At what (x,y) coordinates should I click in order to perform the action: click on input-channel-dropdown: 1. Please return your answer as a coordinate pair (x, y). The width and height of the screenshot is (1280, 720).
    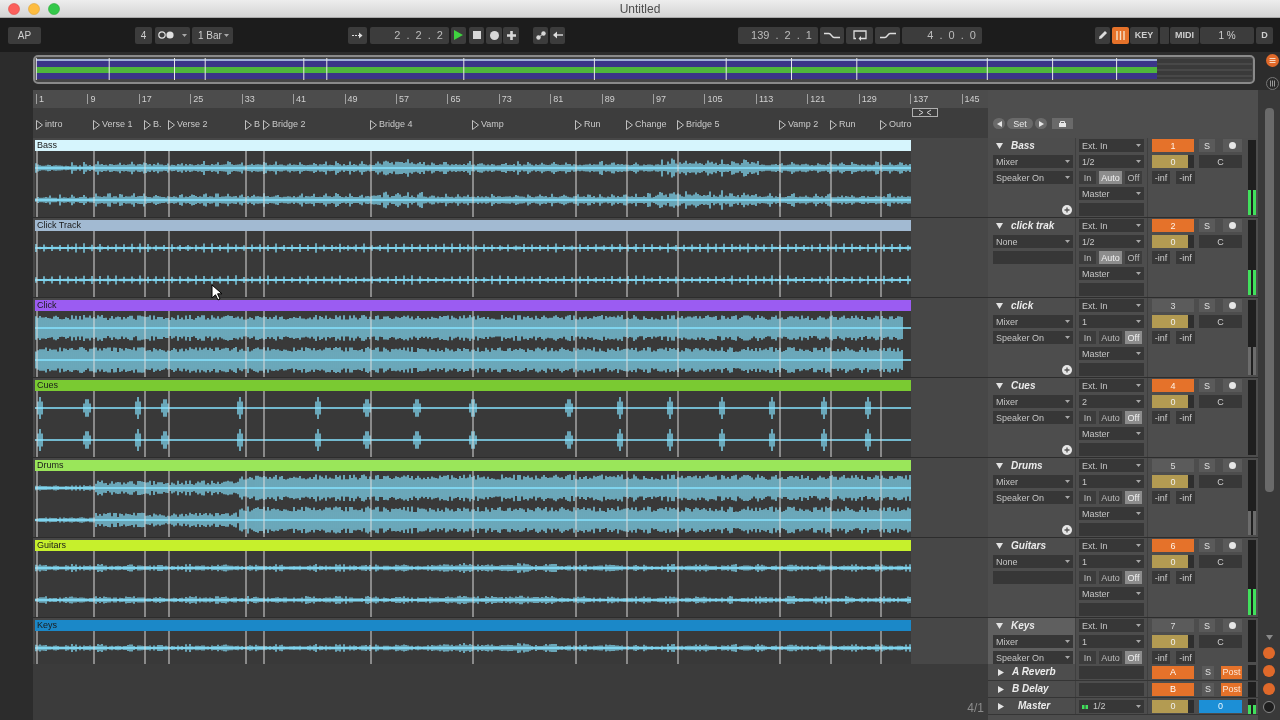
    Looking at the image, I should click on (1111, 641).